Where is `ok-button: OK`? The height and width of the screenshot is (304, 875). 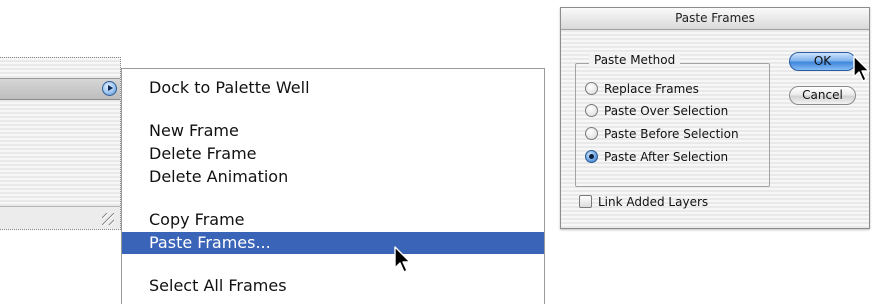
ok-button: OK is located at coordinates (822, 61).